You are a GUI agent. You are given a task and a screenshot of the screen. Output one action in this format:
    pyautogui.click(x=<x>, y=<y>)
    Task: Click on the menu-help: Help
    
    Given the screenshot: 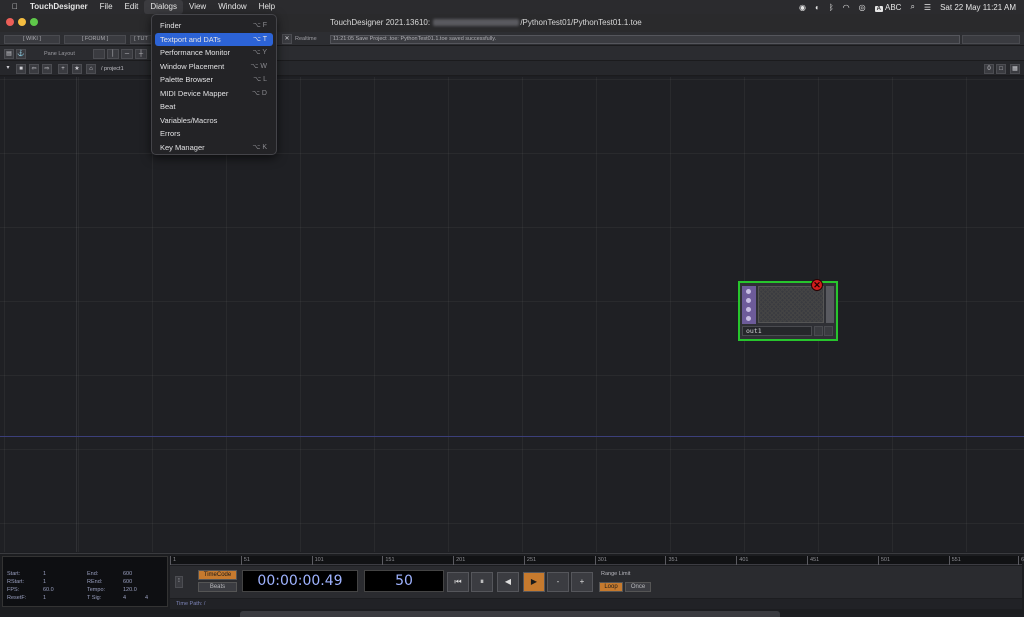 What is the action you would take?
    pyautogui.click(x=267, y=7)
    